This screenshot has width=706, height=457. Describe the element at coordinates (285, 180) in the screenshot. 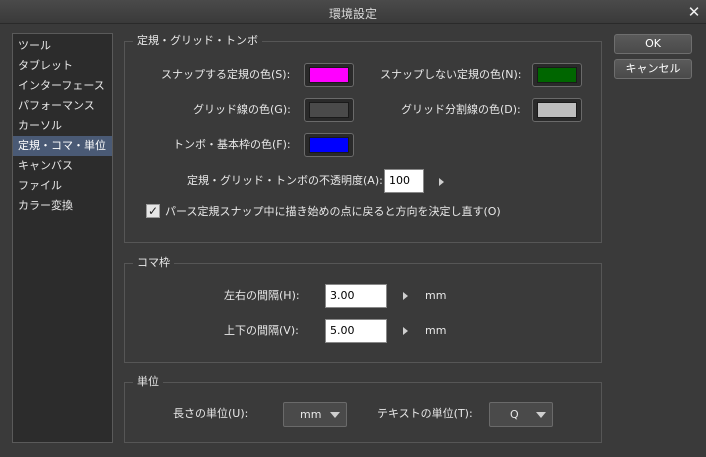

I see `opacity-label: 定規・グリッド・トンボの不透明度(A):` at that location.